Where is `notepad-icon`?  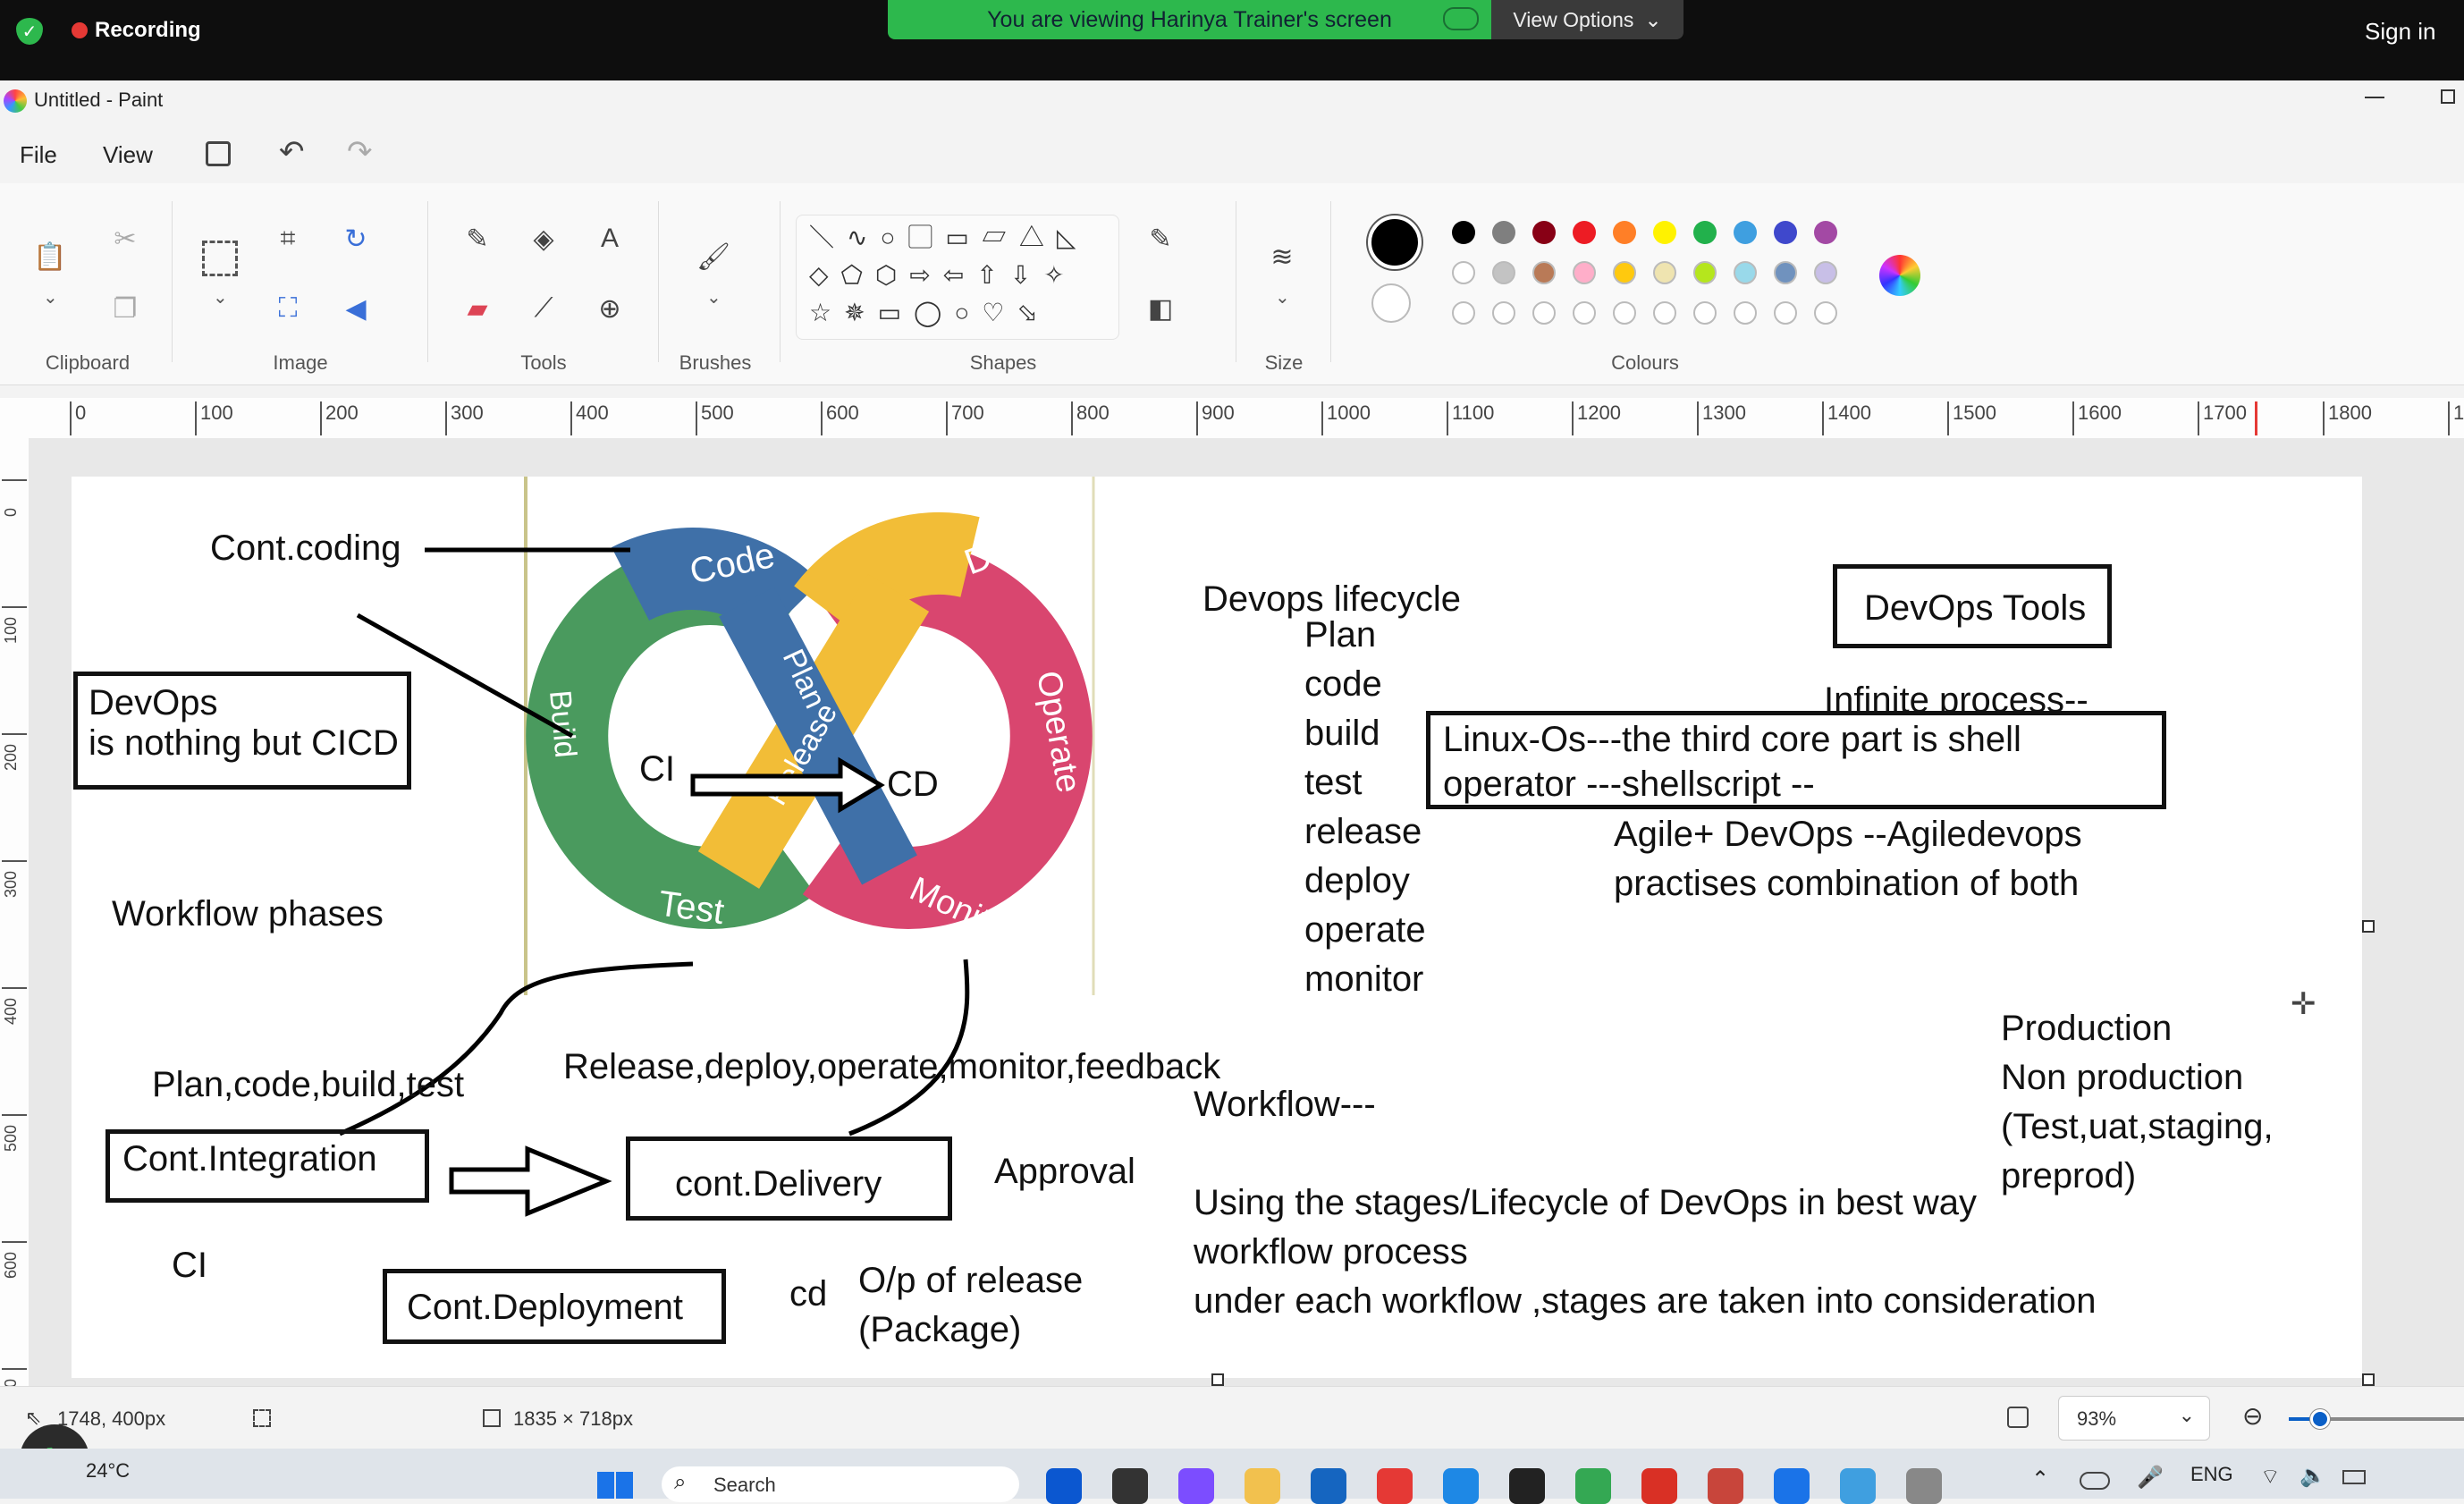 notepad-icon is located at coordinates (1461, 1486).